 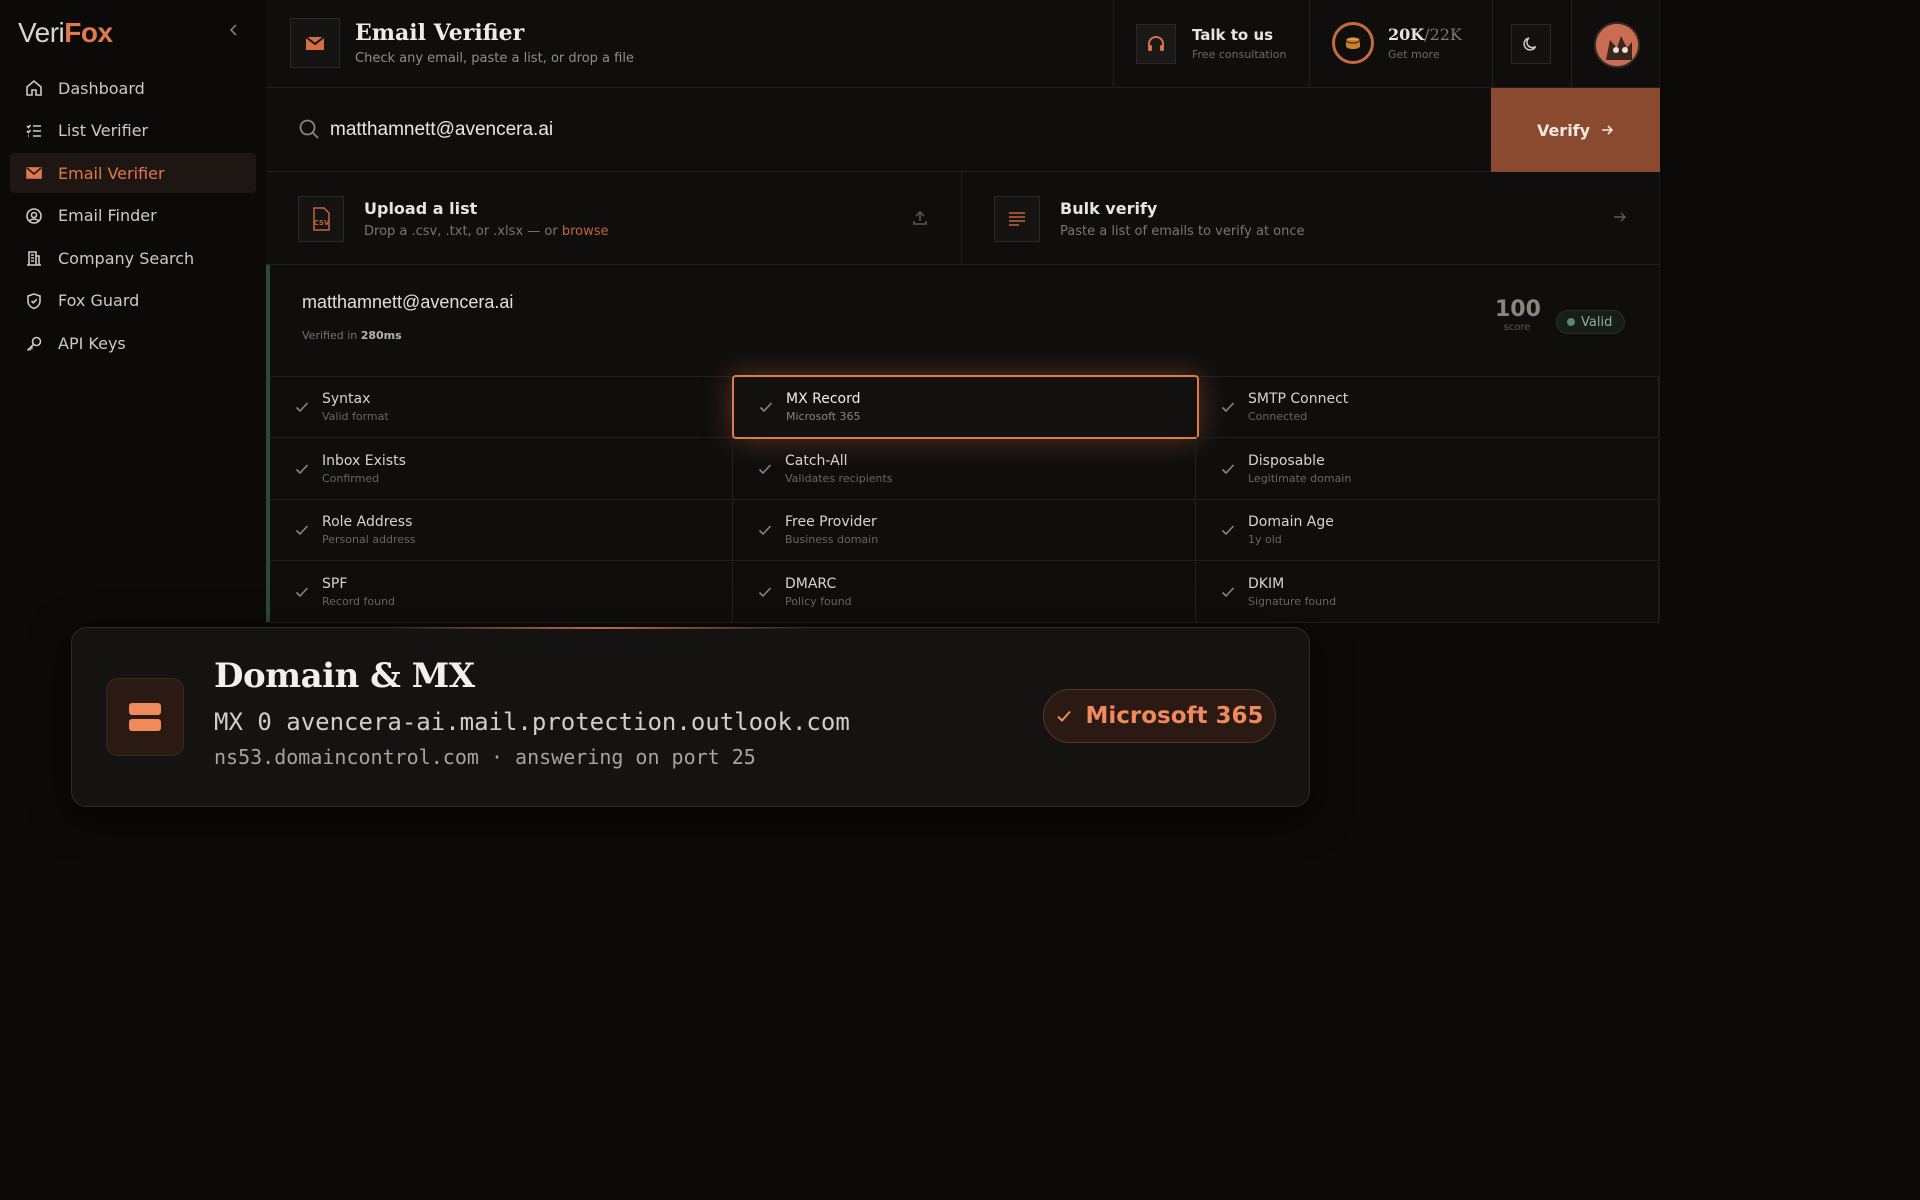 I want to click on logo-fox: Fox, so click(x=88, y=32).